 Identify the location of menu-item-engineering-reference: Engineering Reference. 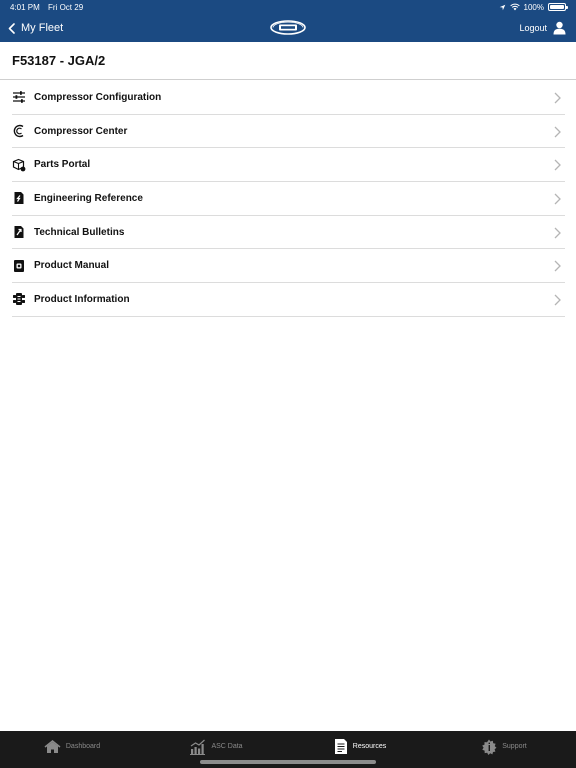
(288, 199).